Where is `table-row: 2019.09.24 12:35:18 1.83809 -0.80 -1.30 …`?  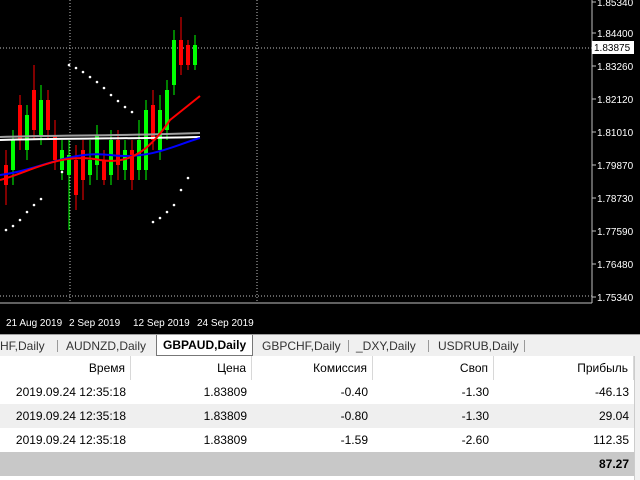
table-row: 2019.09.24 12:35:18 1.83809 -0.80 -1.30 … is located at coordinates (320, 416).